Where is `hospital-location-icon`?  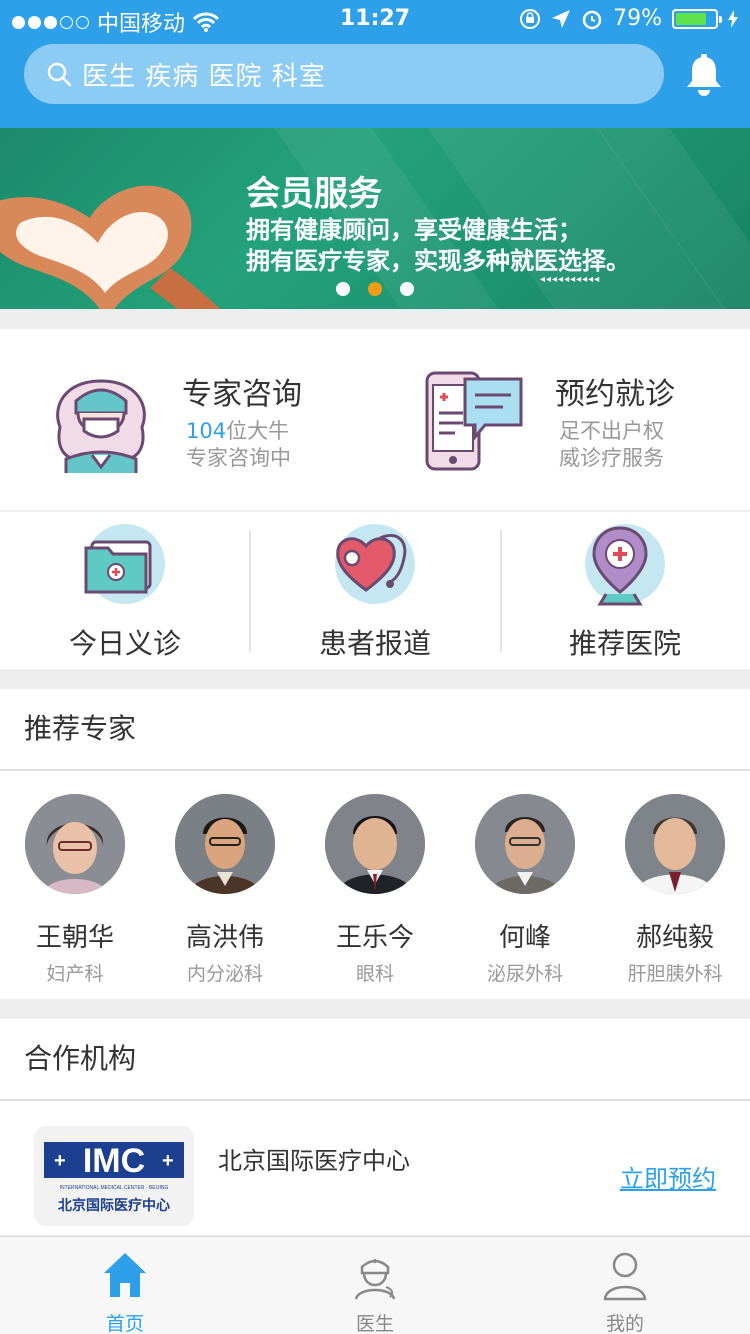 hospital-location-icon is located at coordinates (620, 566).